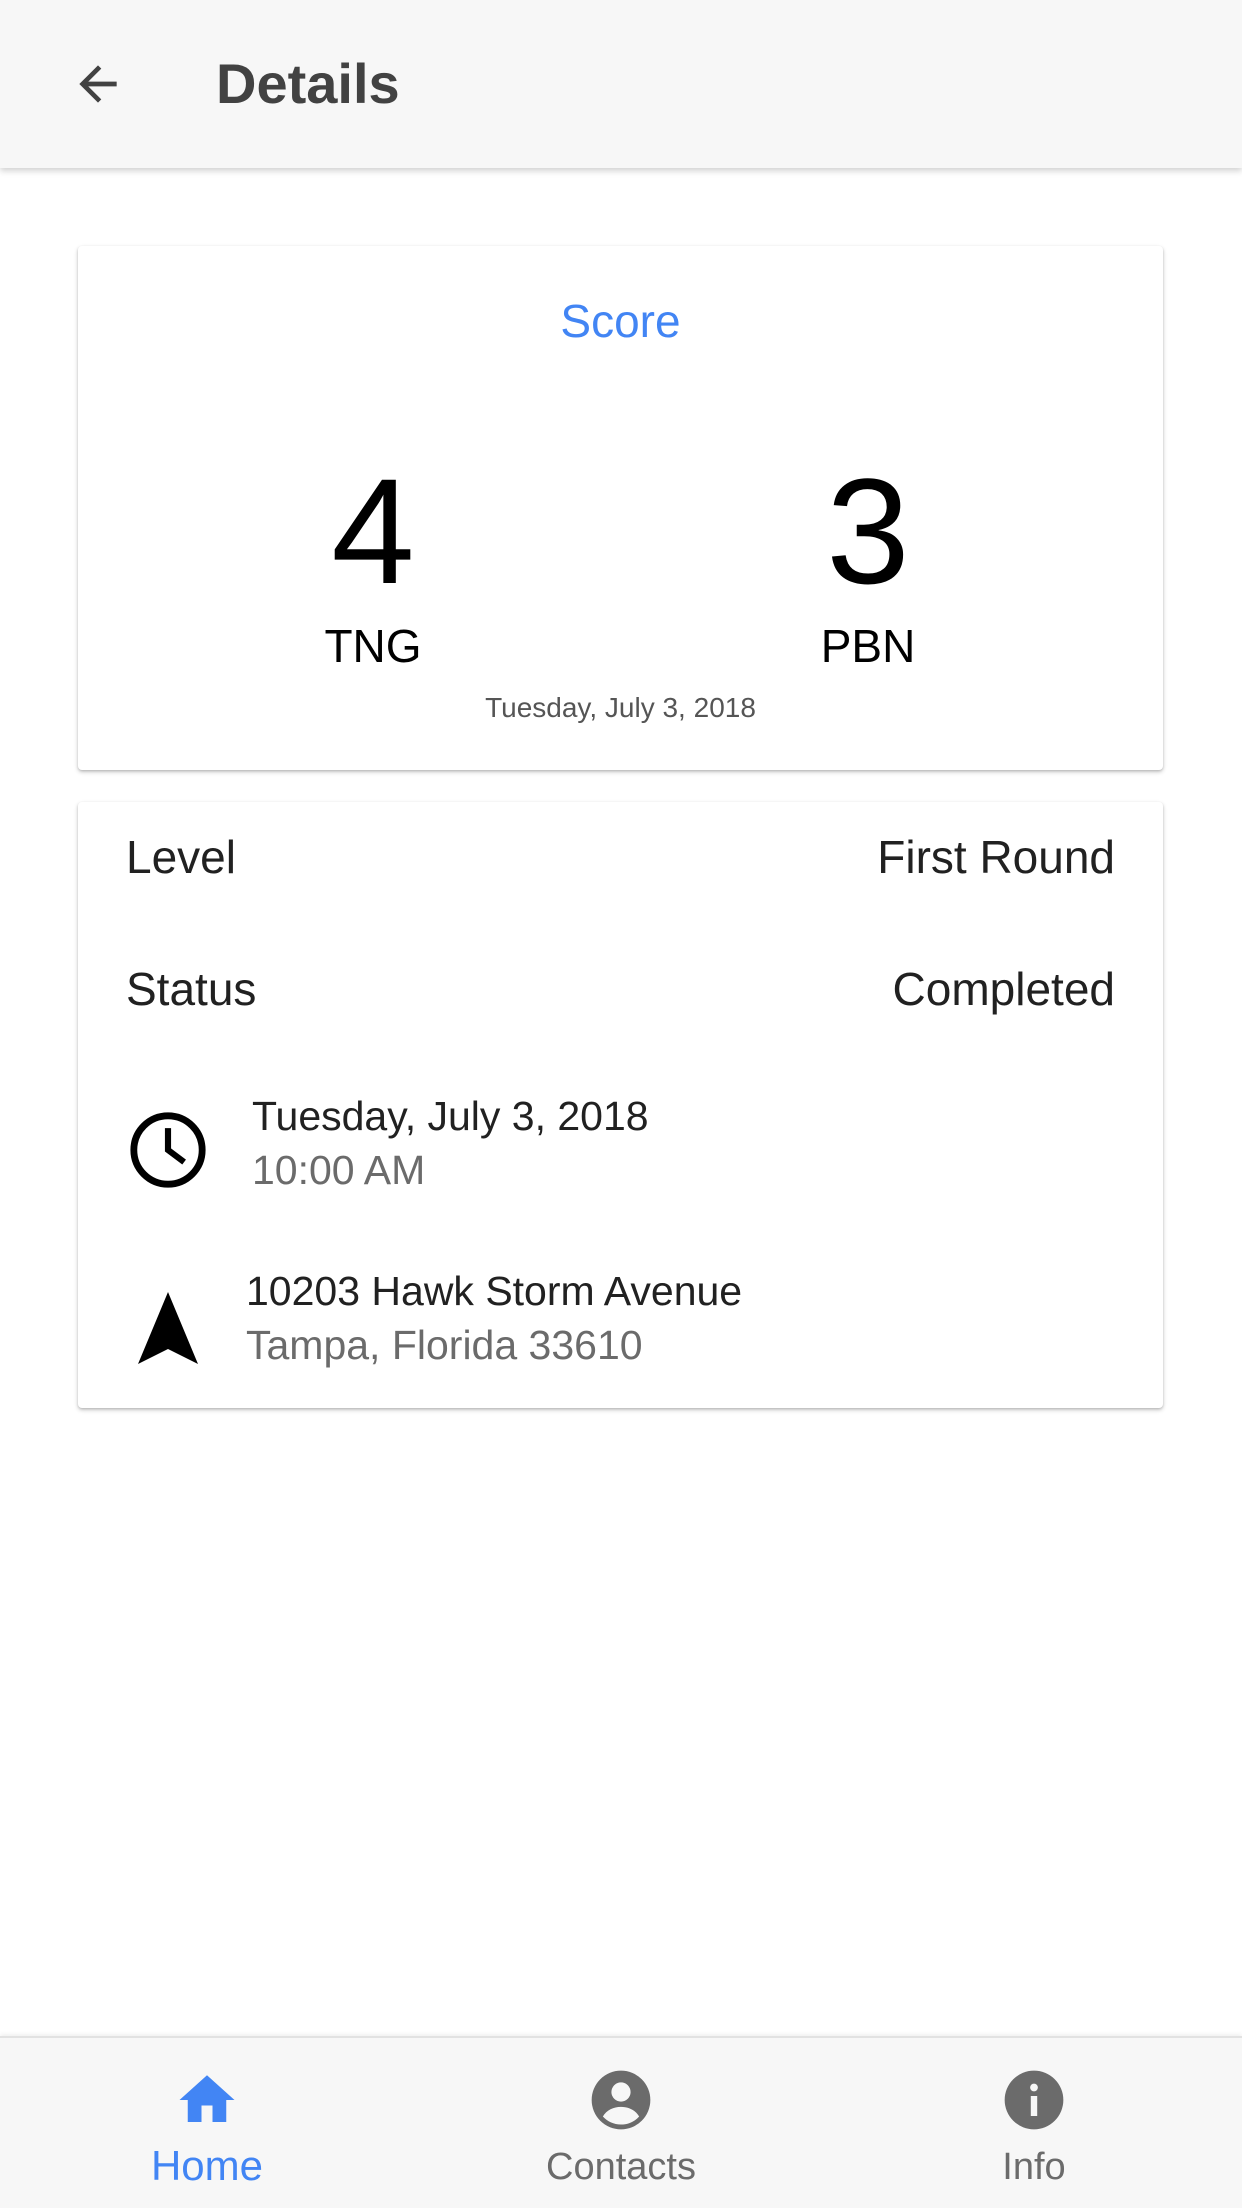 This screenshot has height=2208, width=1242. I want to click on arrow-back-icon, so click(98, 84).